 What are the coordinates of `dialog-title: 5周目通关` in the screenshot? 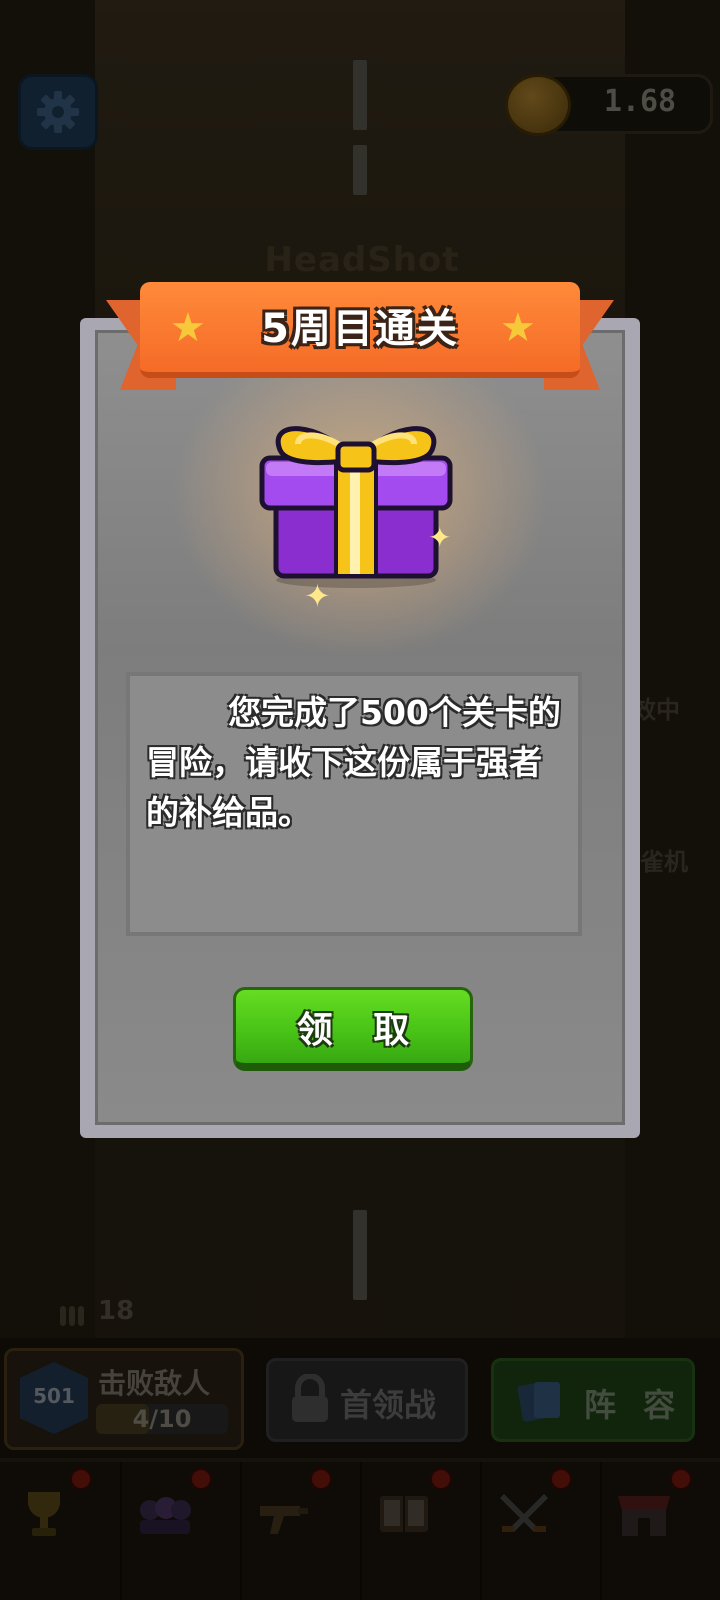 It's located at (360, 329).